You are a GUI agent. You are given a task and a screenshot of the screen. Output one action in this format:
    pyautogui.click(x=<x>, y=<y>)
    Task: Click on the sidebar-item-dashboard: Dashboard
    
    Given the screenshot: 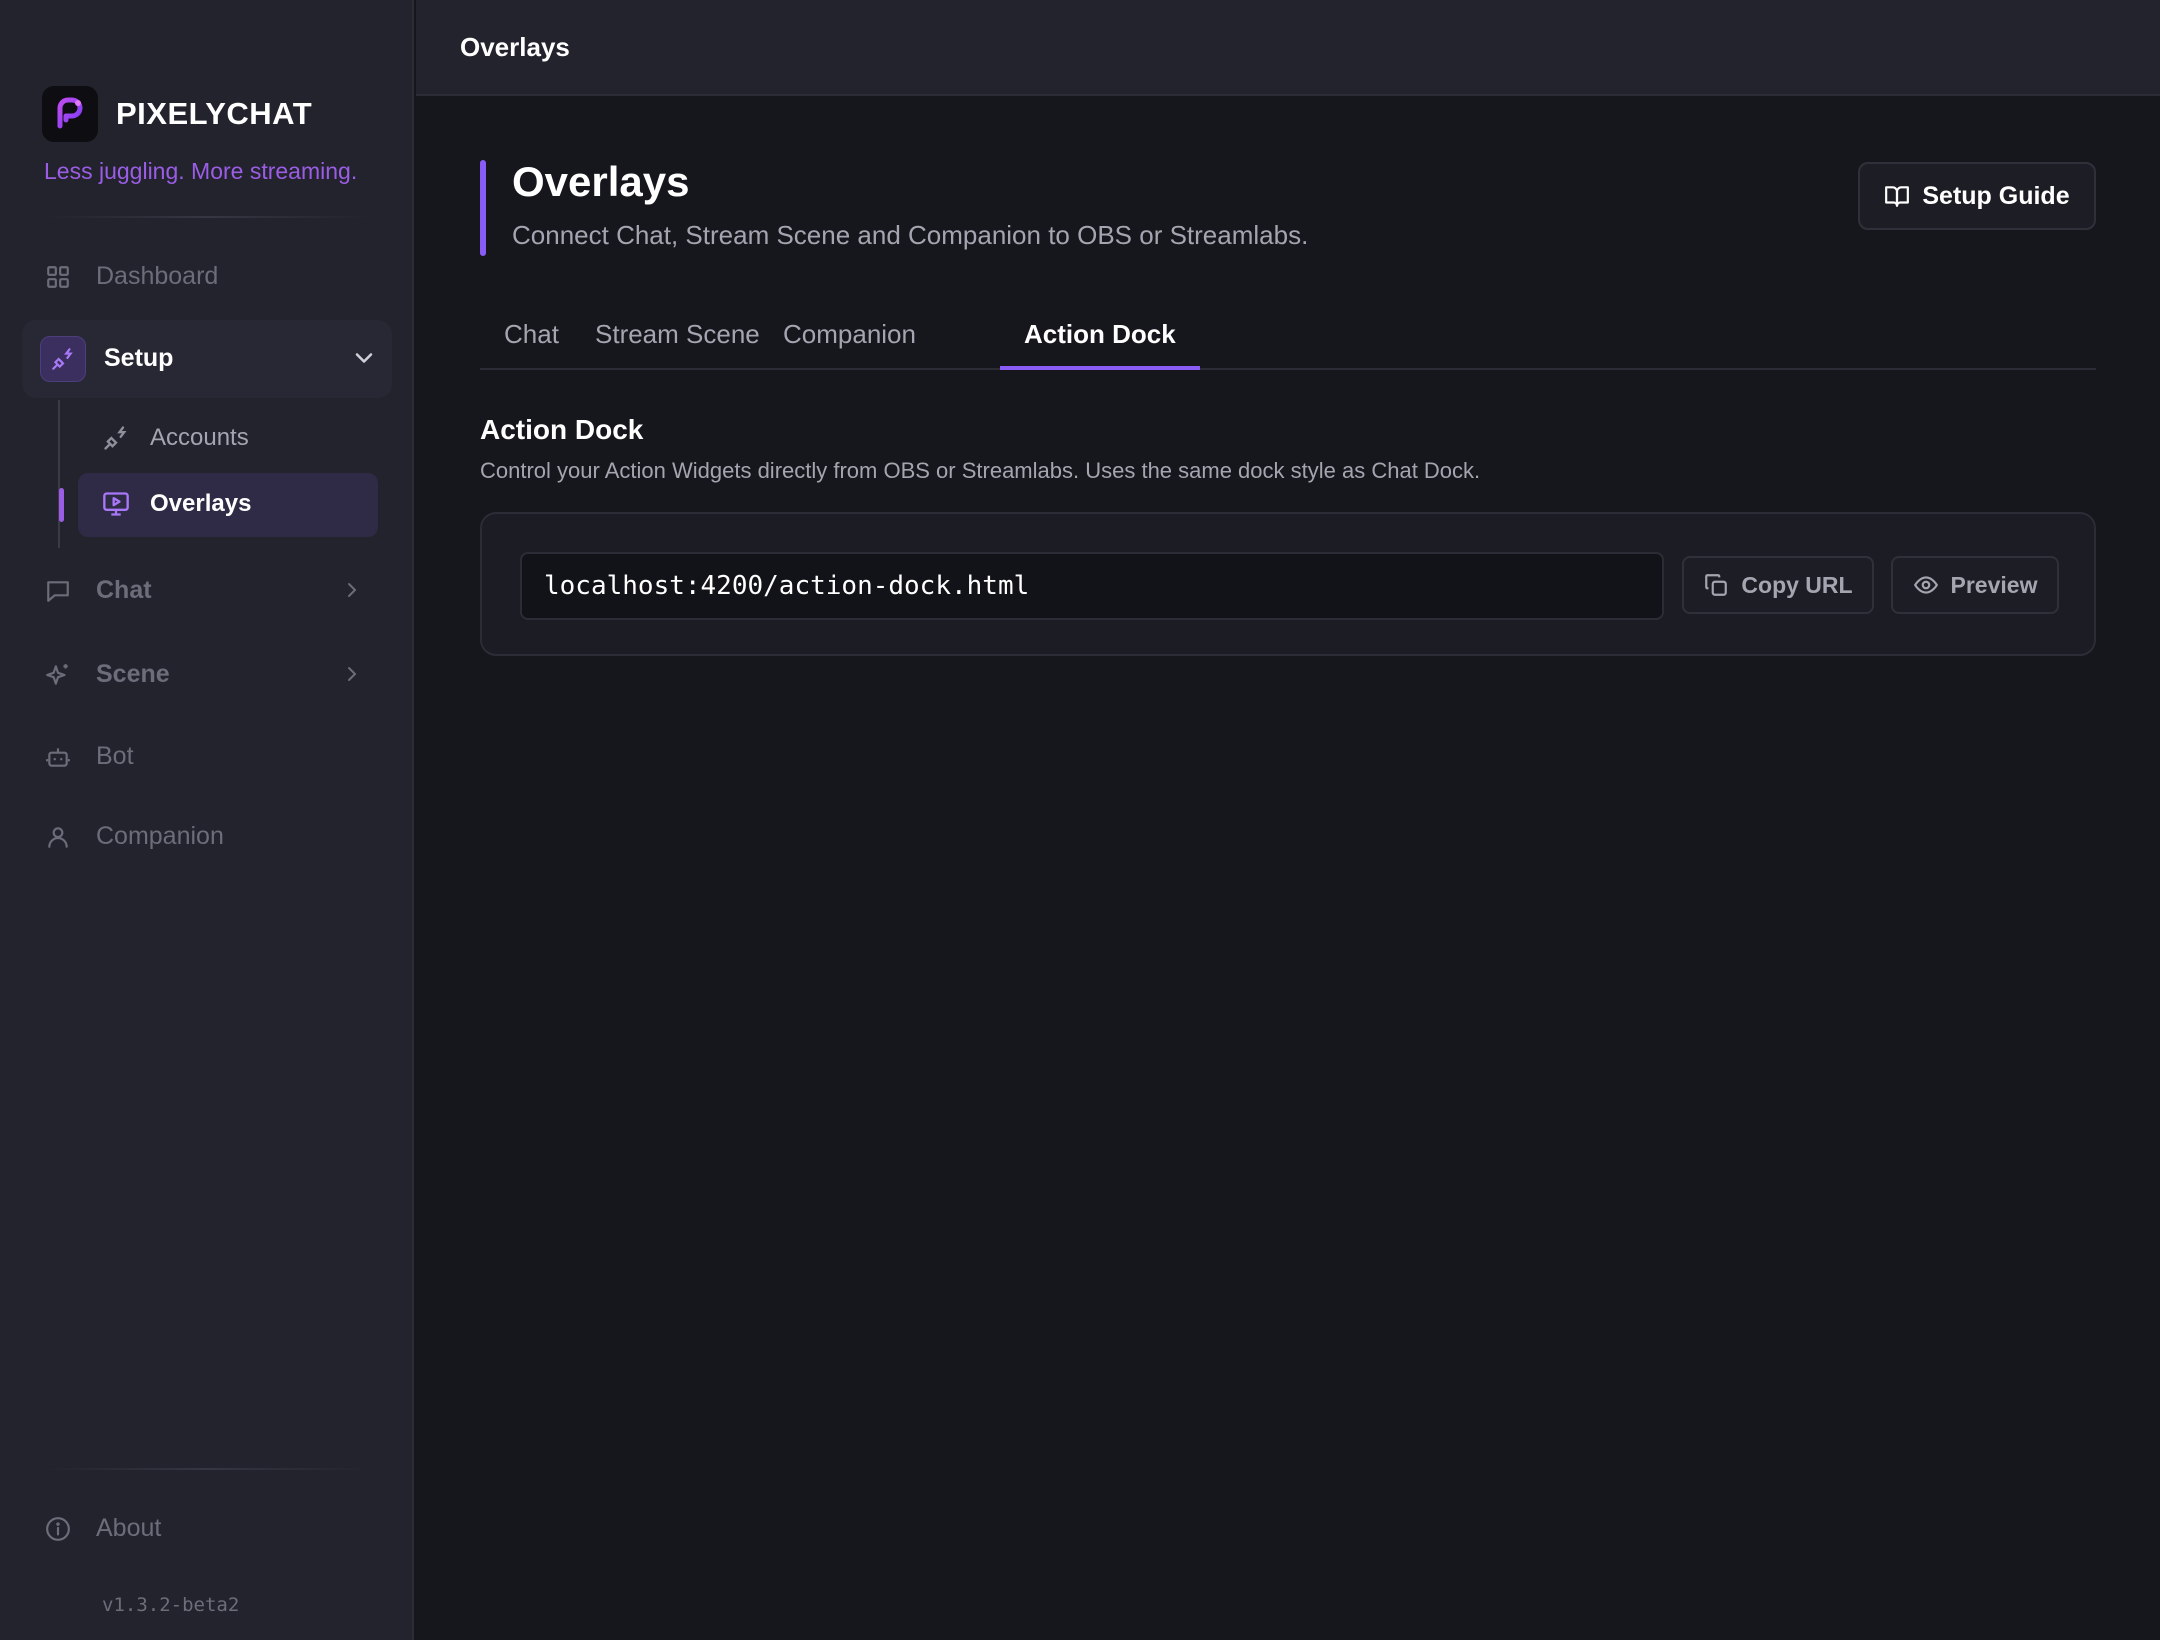 What is the action you would take?
    pyautogui.click(x=131, y=276)
    